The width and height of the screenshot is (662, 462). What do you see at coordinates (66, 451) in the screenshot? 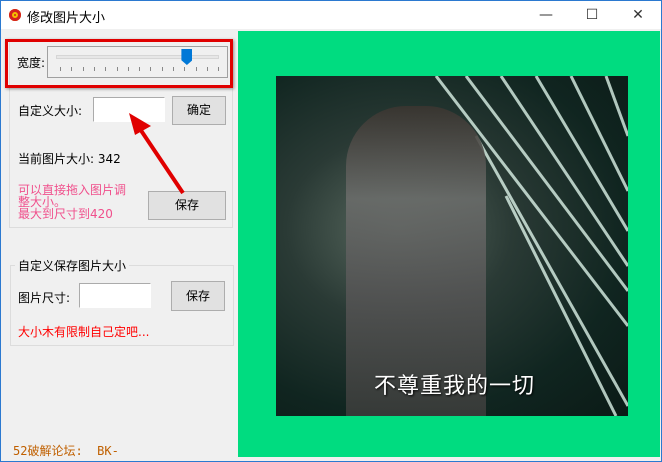
I see `footer-credit: 52破解论坛: BK-` at bounding box center [66, 451].